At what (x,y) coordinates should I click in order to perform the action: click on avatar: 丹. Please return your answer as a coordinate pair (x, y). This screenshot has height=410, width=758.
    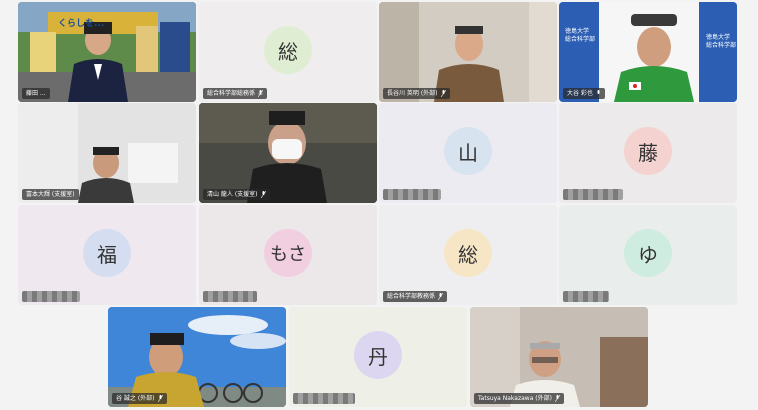
    Looking at the image, I should click on (378, 355).